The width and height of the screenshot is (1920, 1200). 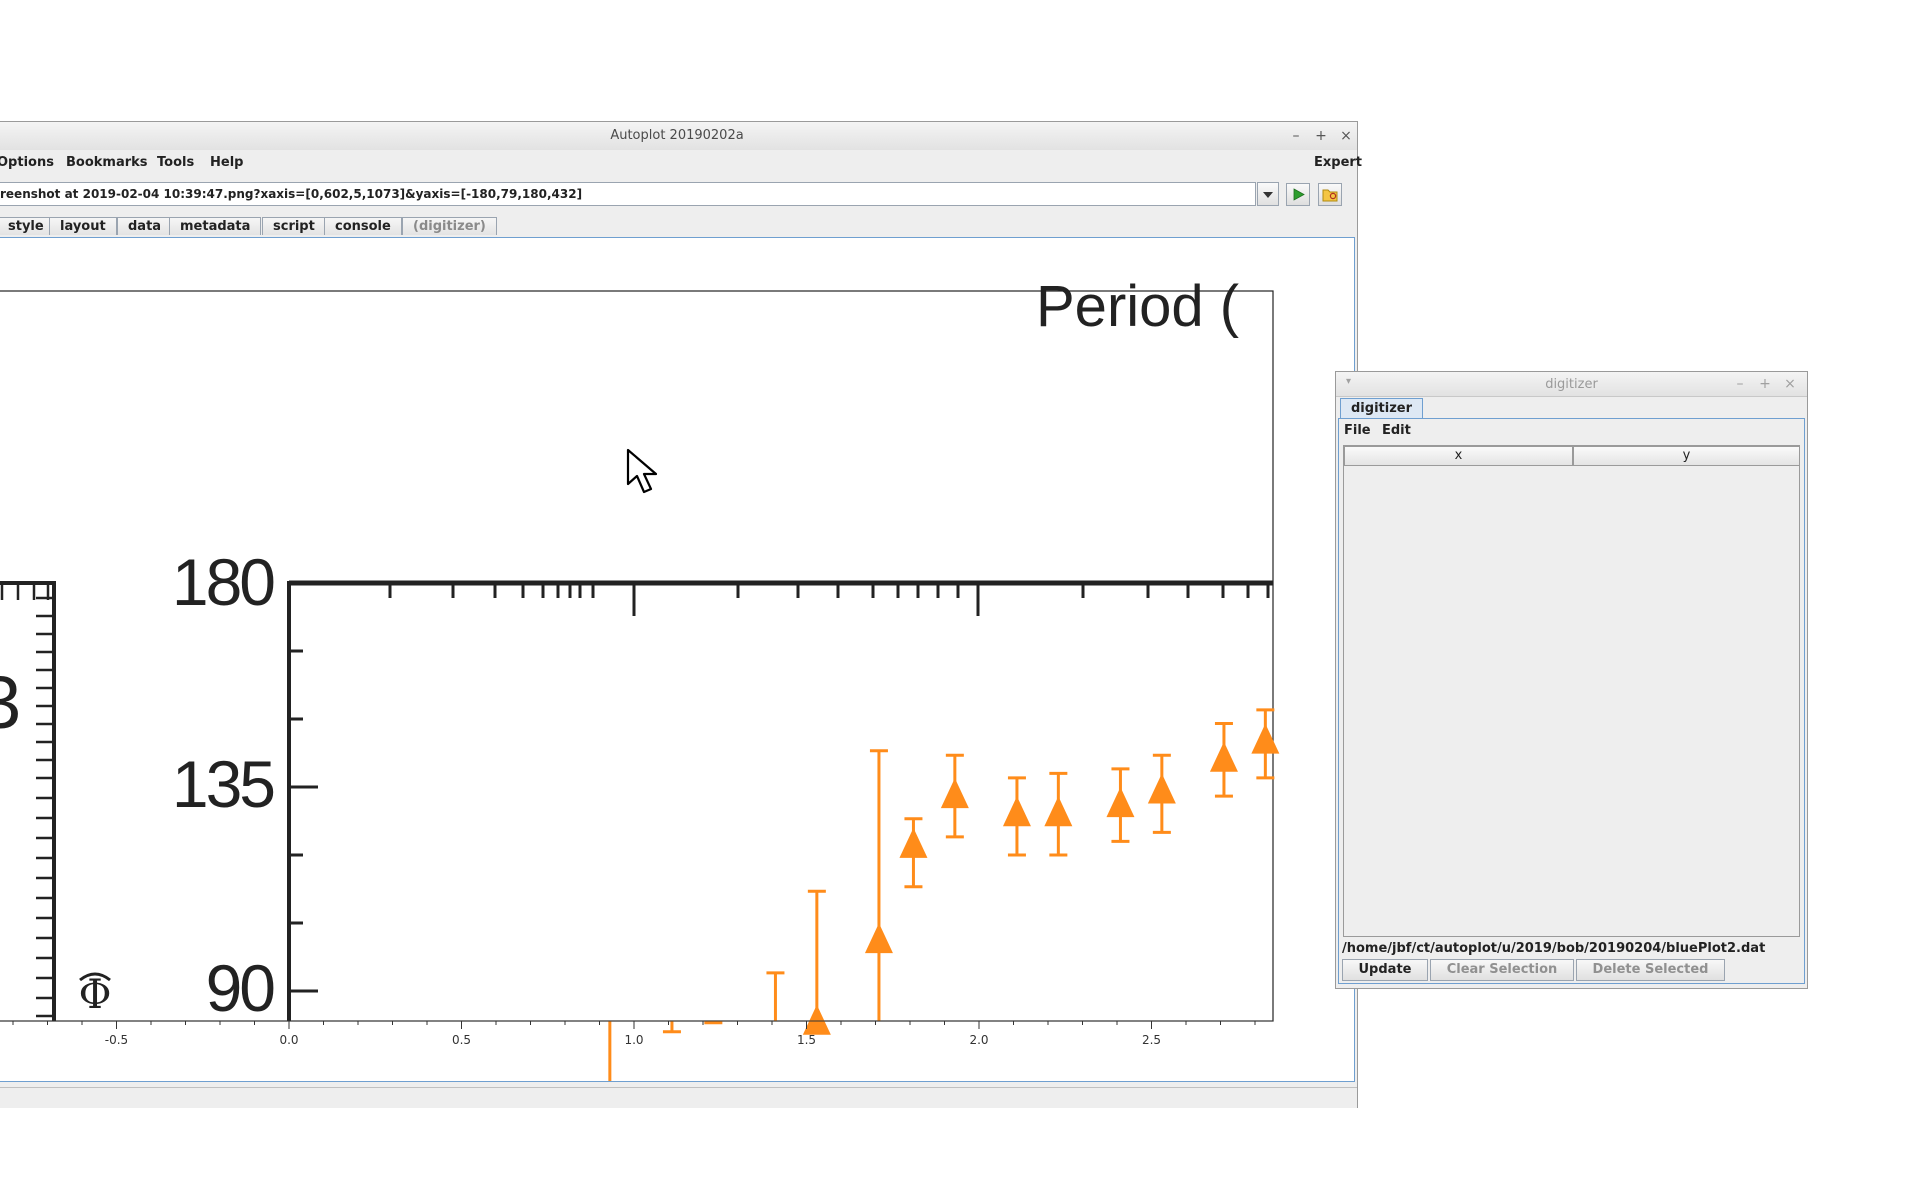 I want to click on clear-selection-button: Clear Selection, so click(x=1502, y=970).